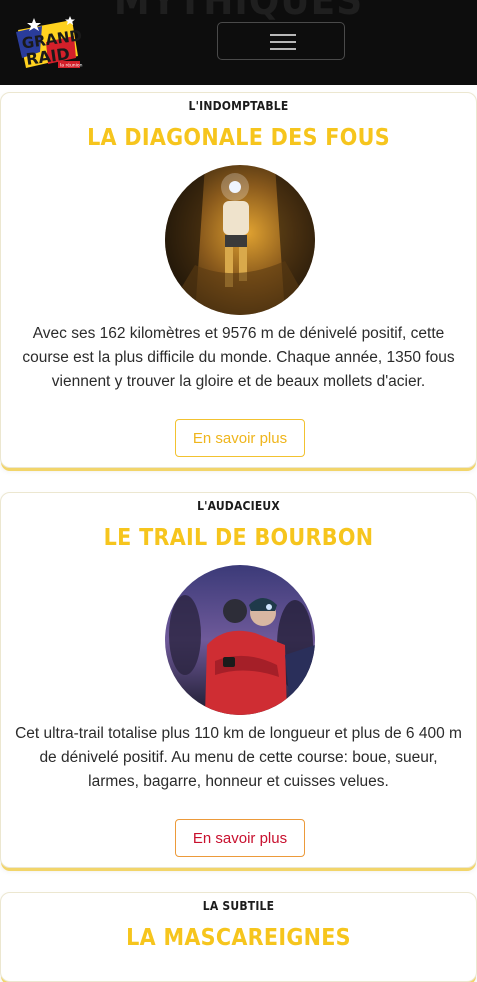 The image size is (477, 982). I want to click on race-title: LA MASCAREIGNES, so click(238, 938).